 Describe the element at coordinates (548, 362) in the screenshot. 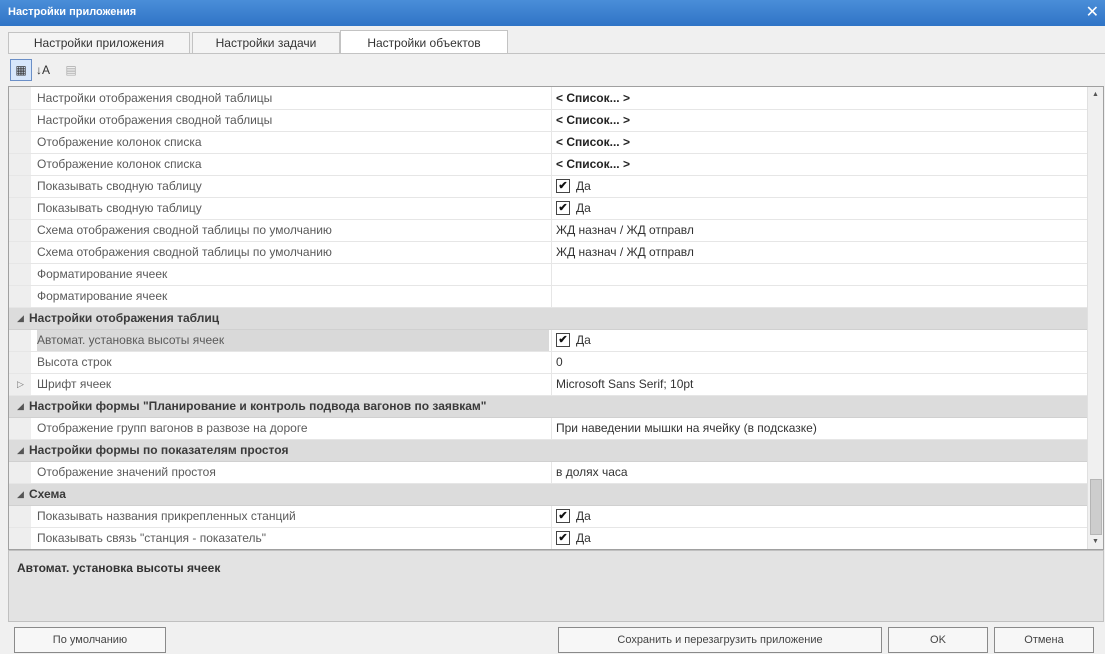

I see `property-row: Высота строк 0` at that location.